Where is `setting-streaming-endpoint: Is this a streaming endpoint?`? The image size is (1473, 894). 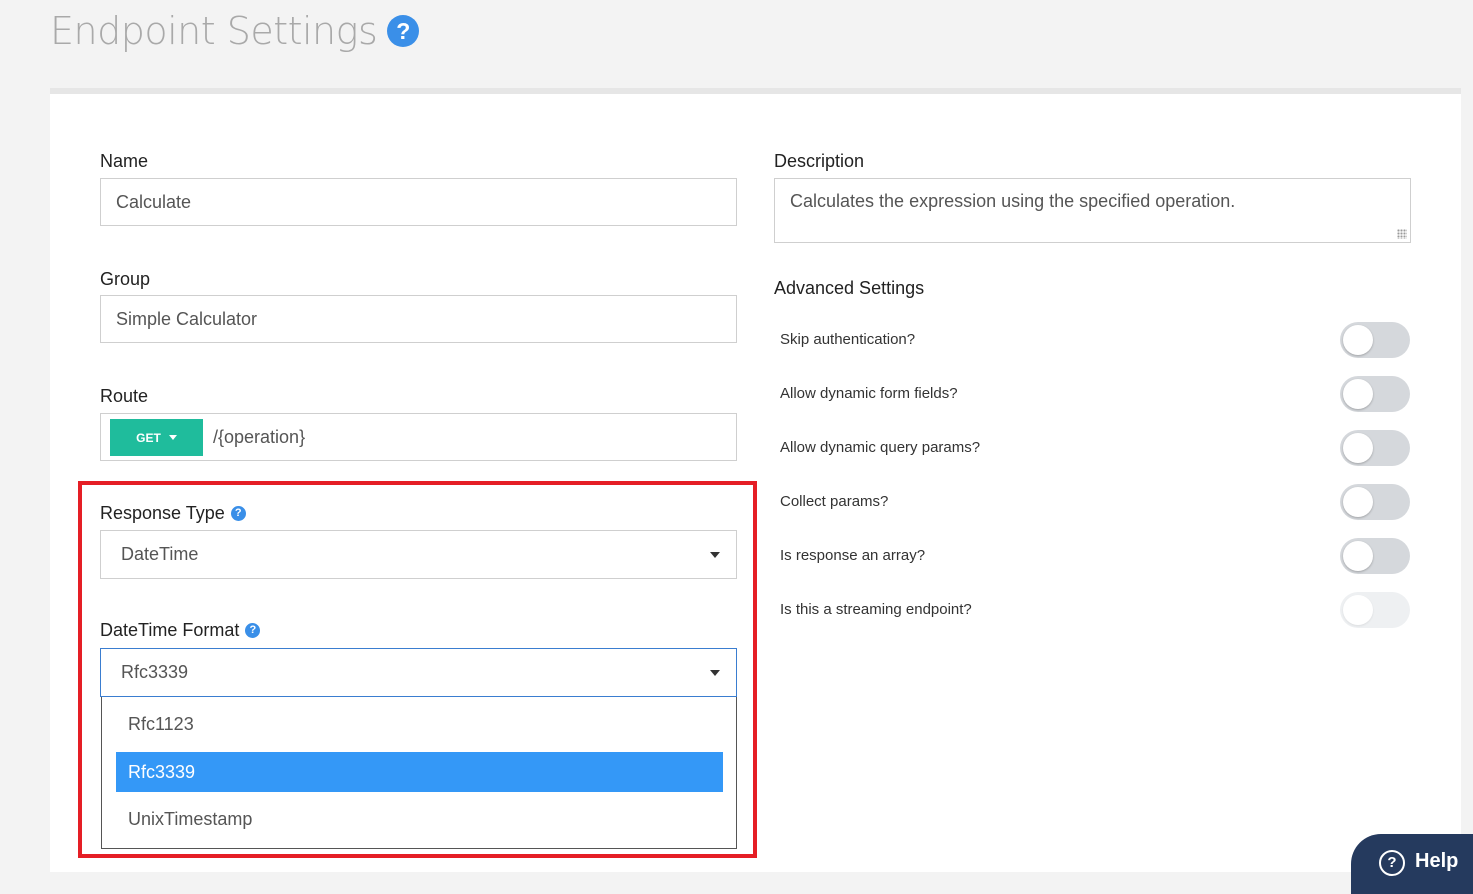
setting-streaming-endpoint: Is this a streaming endpoint? is located at coordinates (1095, 610).